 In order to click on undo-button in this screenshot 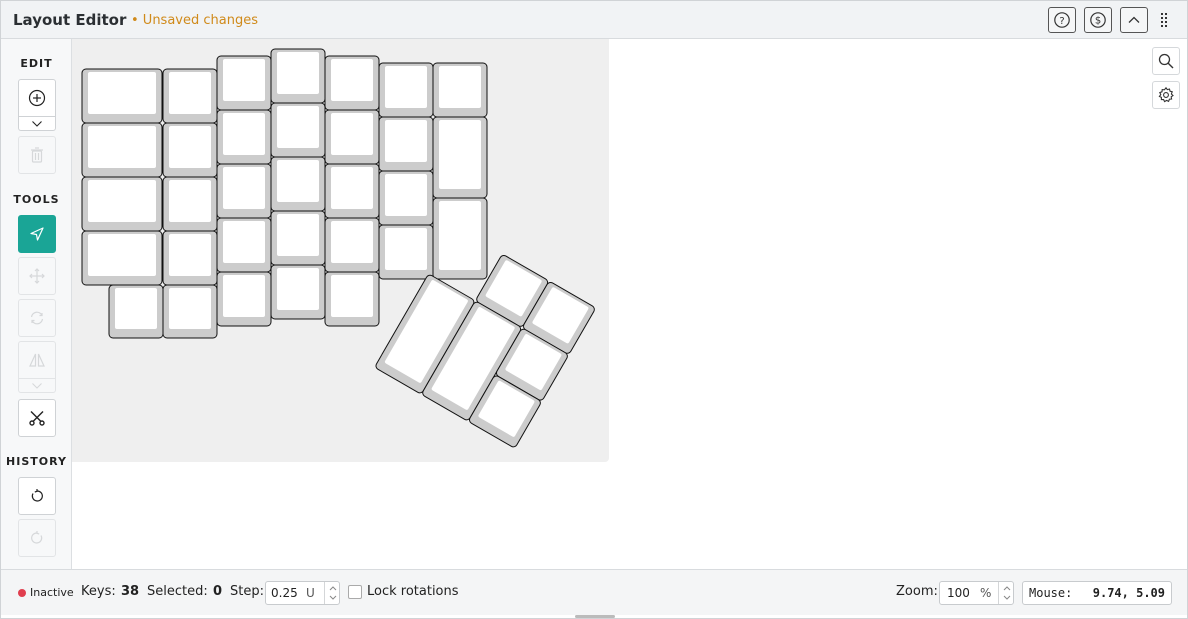, I will do `click(37, 496)`.